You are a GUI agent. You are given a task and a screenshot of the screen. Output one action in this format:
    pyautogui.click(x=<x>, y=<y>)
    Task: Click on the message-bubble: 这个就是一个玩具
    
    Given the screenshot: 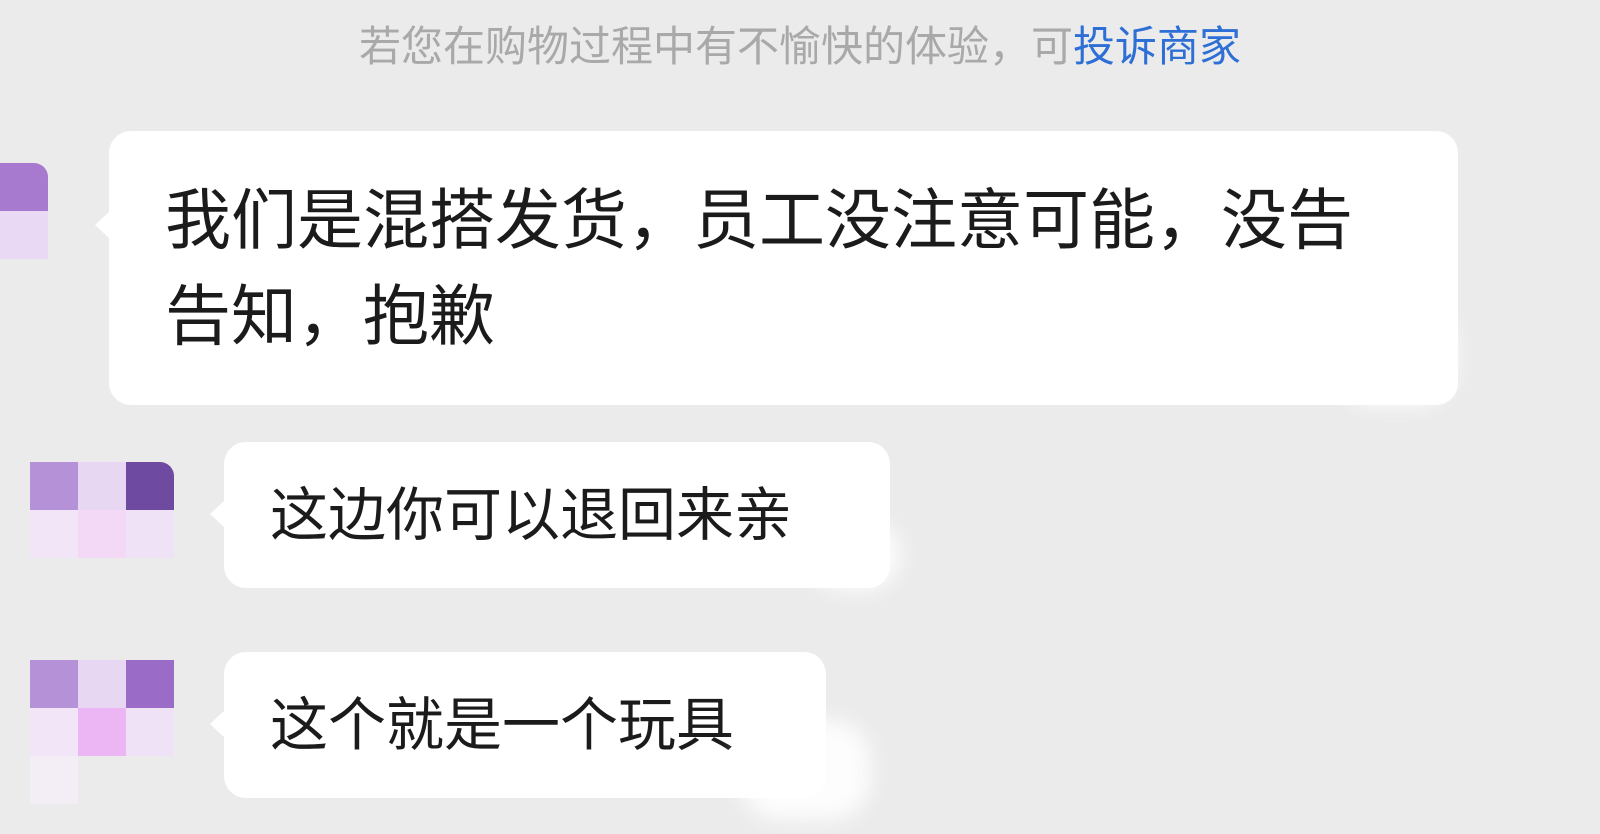 What is the action you would take?
    pyautogui.click(x=518, y=725)
    